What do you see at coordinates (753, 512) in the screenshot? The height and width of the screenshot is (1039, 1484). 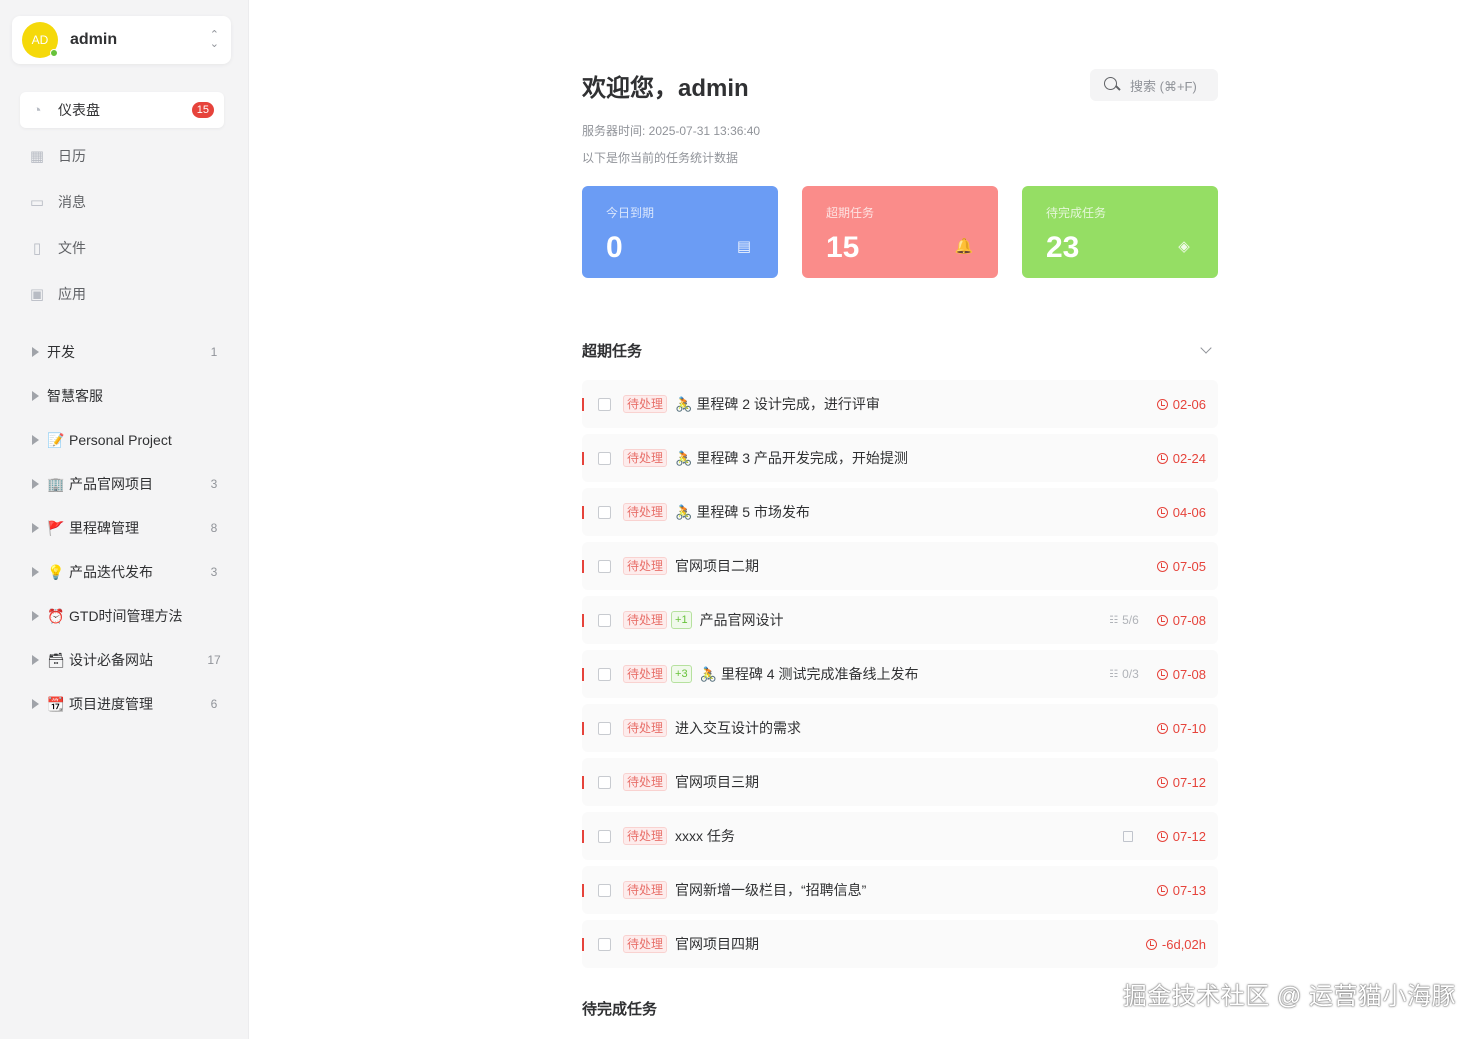 I see `task-title-text: 里程碑 5 市场发布` at bounding box center [753, 512].